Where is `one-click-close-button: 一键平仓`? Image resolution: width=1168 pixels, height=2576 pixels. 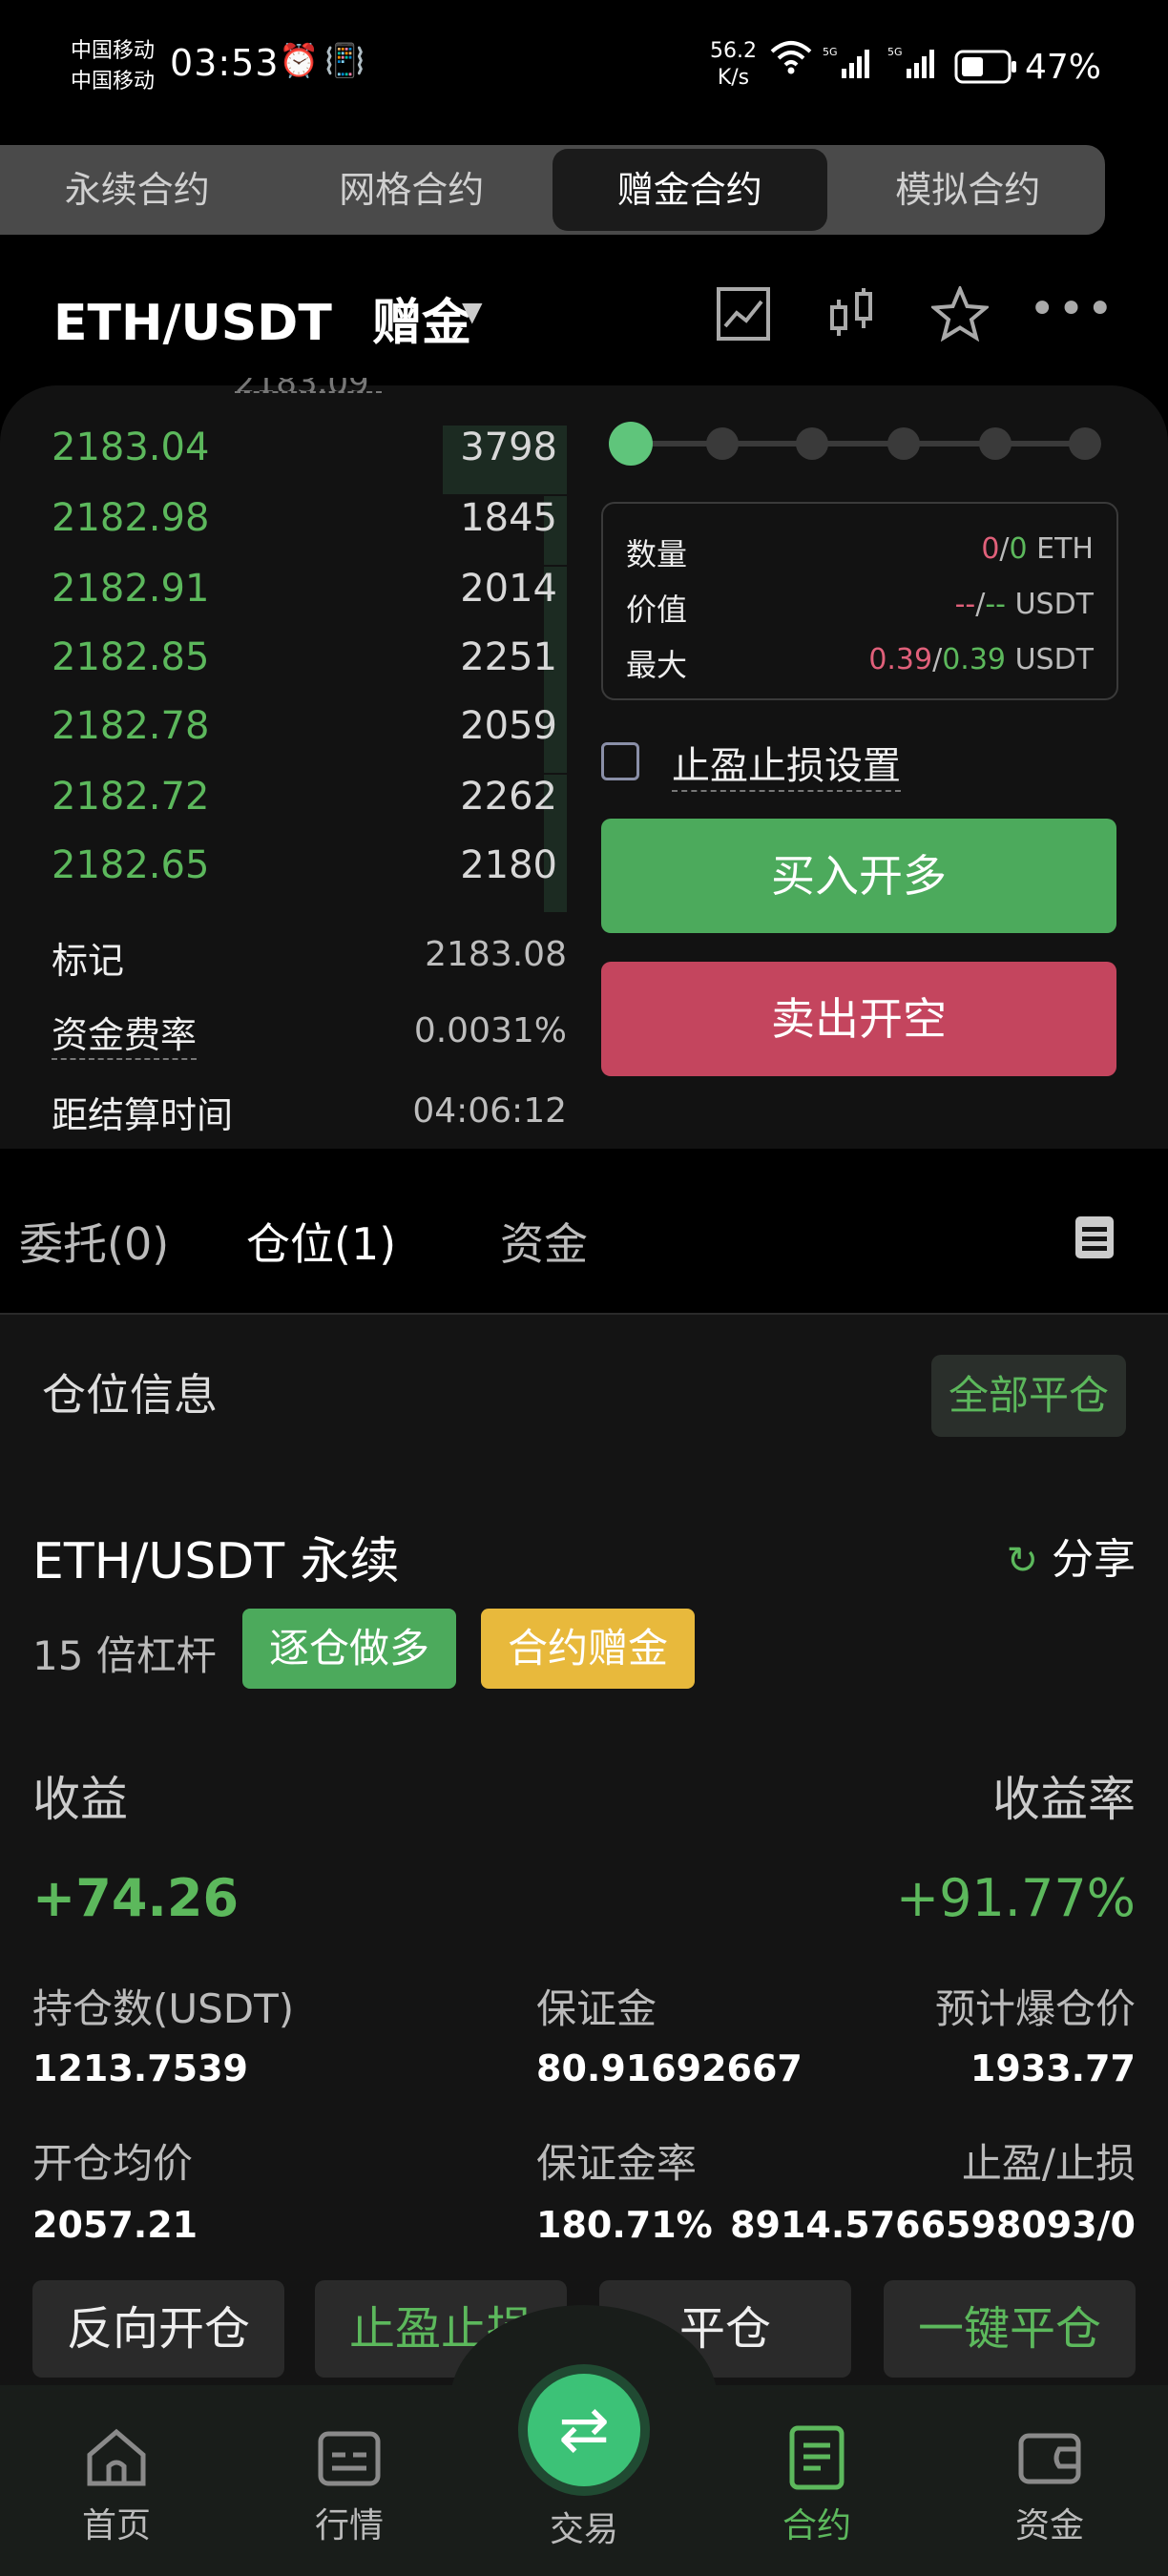
one-click-close-button: 一键平仓 is located at coordinates (1010, 2329).